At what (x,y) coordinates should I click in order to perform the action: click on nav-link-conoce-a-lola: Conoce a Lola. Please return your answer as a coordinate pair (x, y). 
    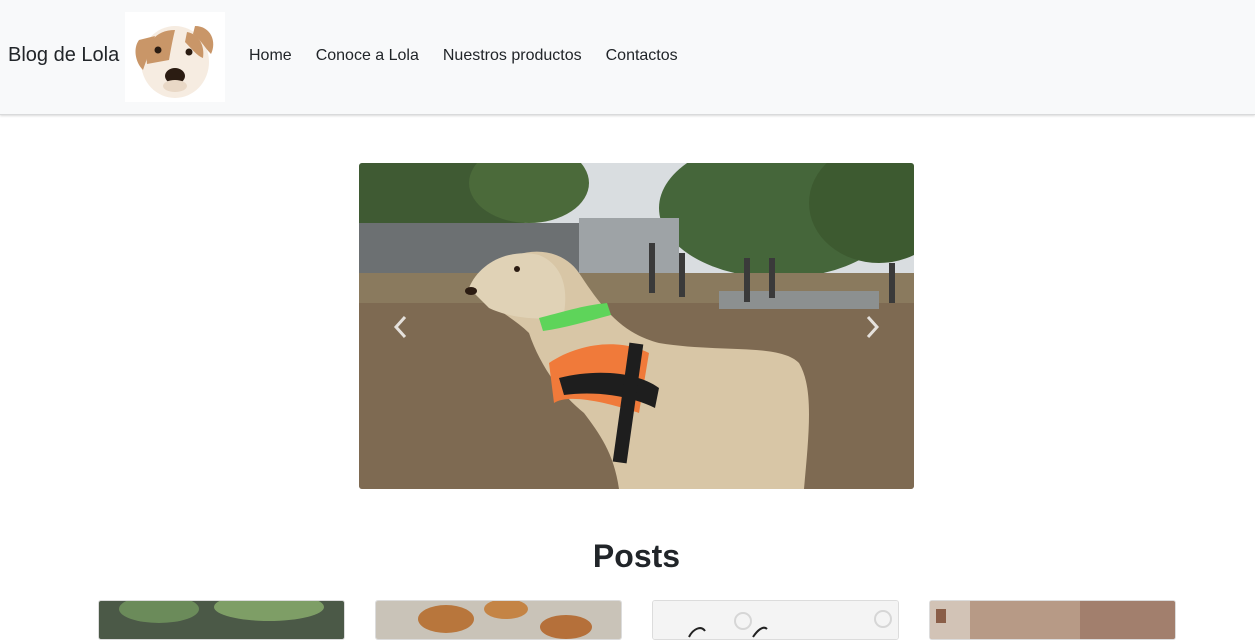
    Looking at the image, I should click on (367, 56).